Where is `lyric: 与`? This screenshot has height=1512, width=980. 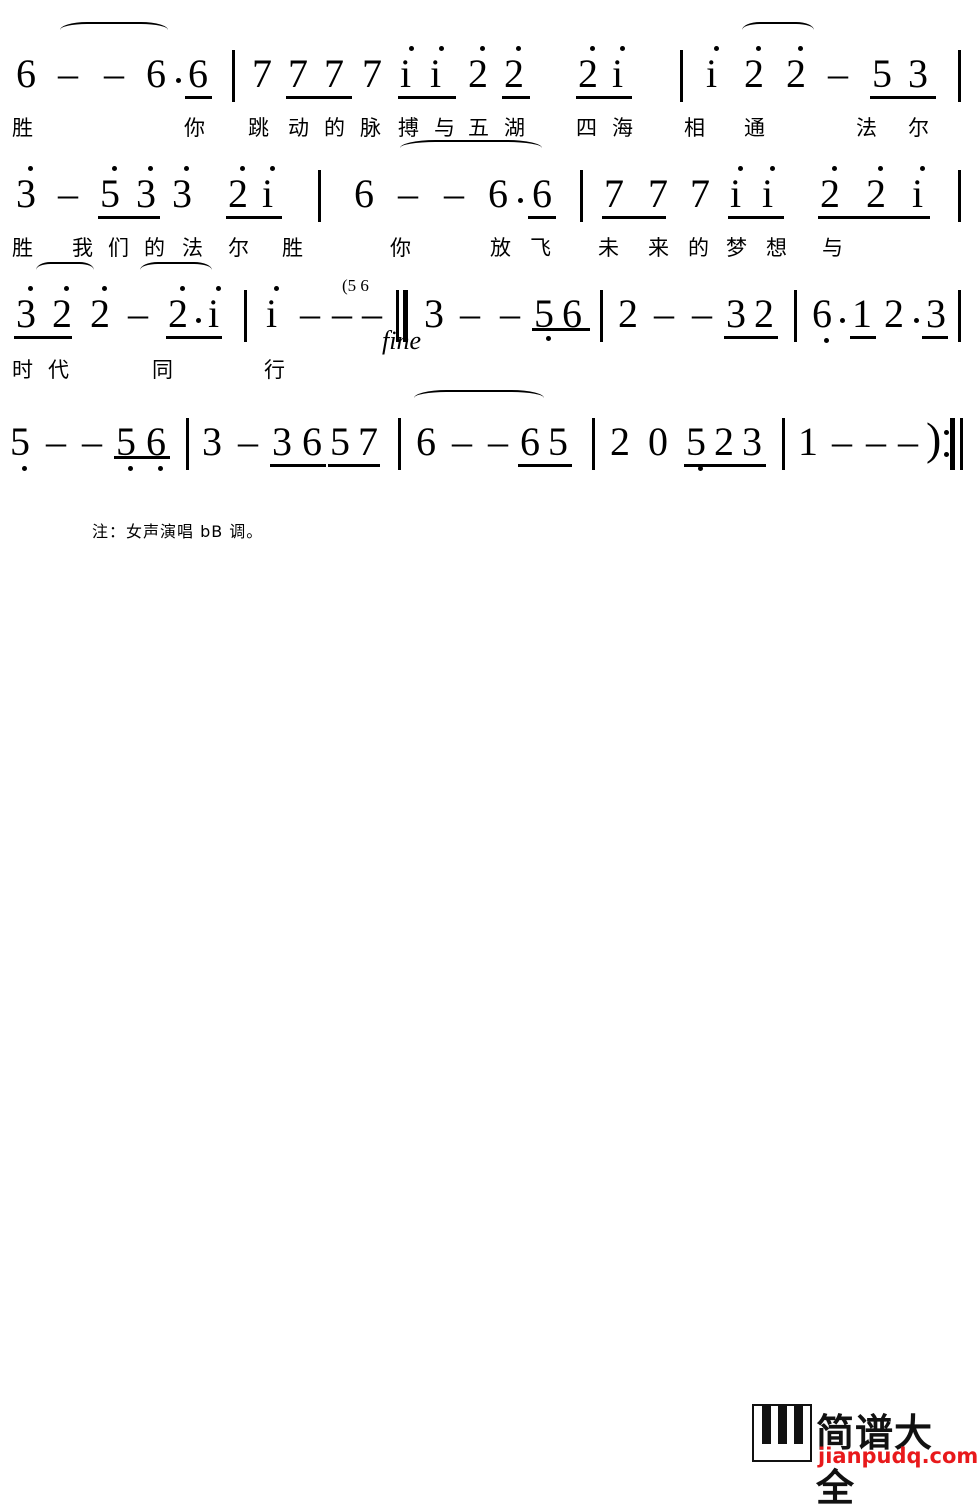 lyric: 与 is located at coordinates (444, 128).